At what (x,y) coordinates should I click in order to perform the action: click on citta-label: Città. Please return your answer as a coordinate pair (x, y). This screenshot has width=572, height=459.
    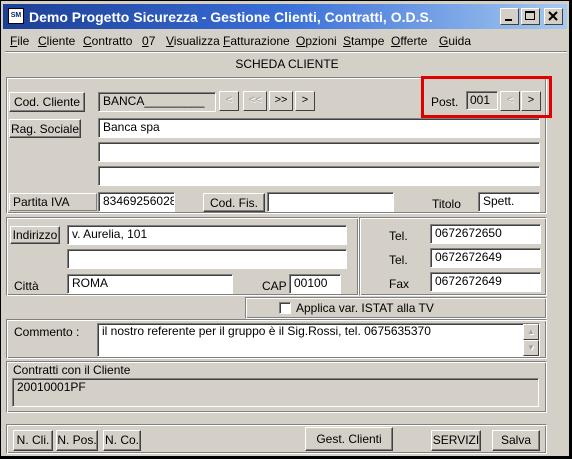
    Looking at the image, I should click on (26, 286).